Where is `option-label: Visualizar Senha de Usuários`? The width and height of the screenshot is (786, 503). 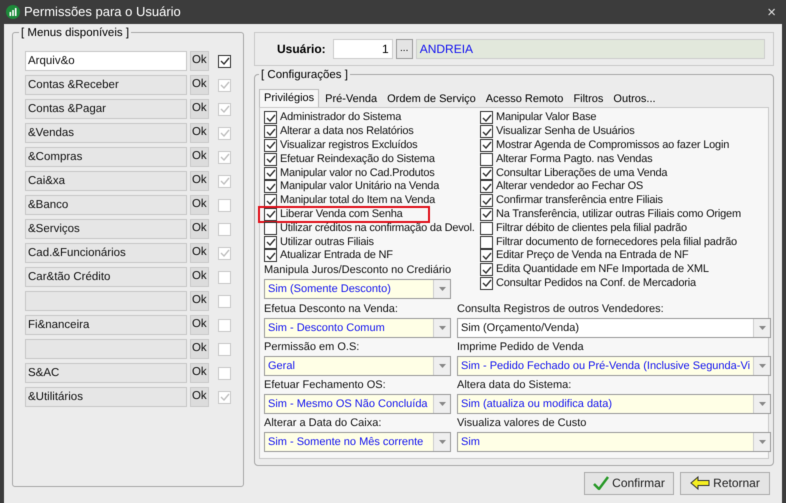 option-label: Visualizar Senha de Usuários is located at coordinates (565, 132).